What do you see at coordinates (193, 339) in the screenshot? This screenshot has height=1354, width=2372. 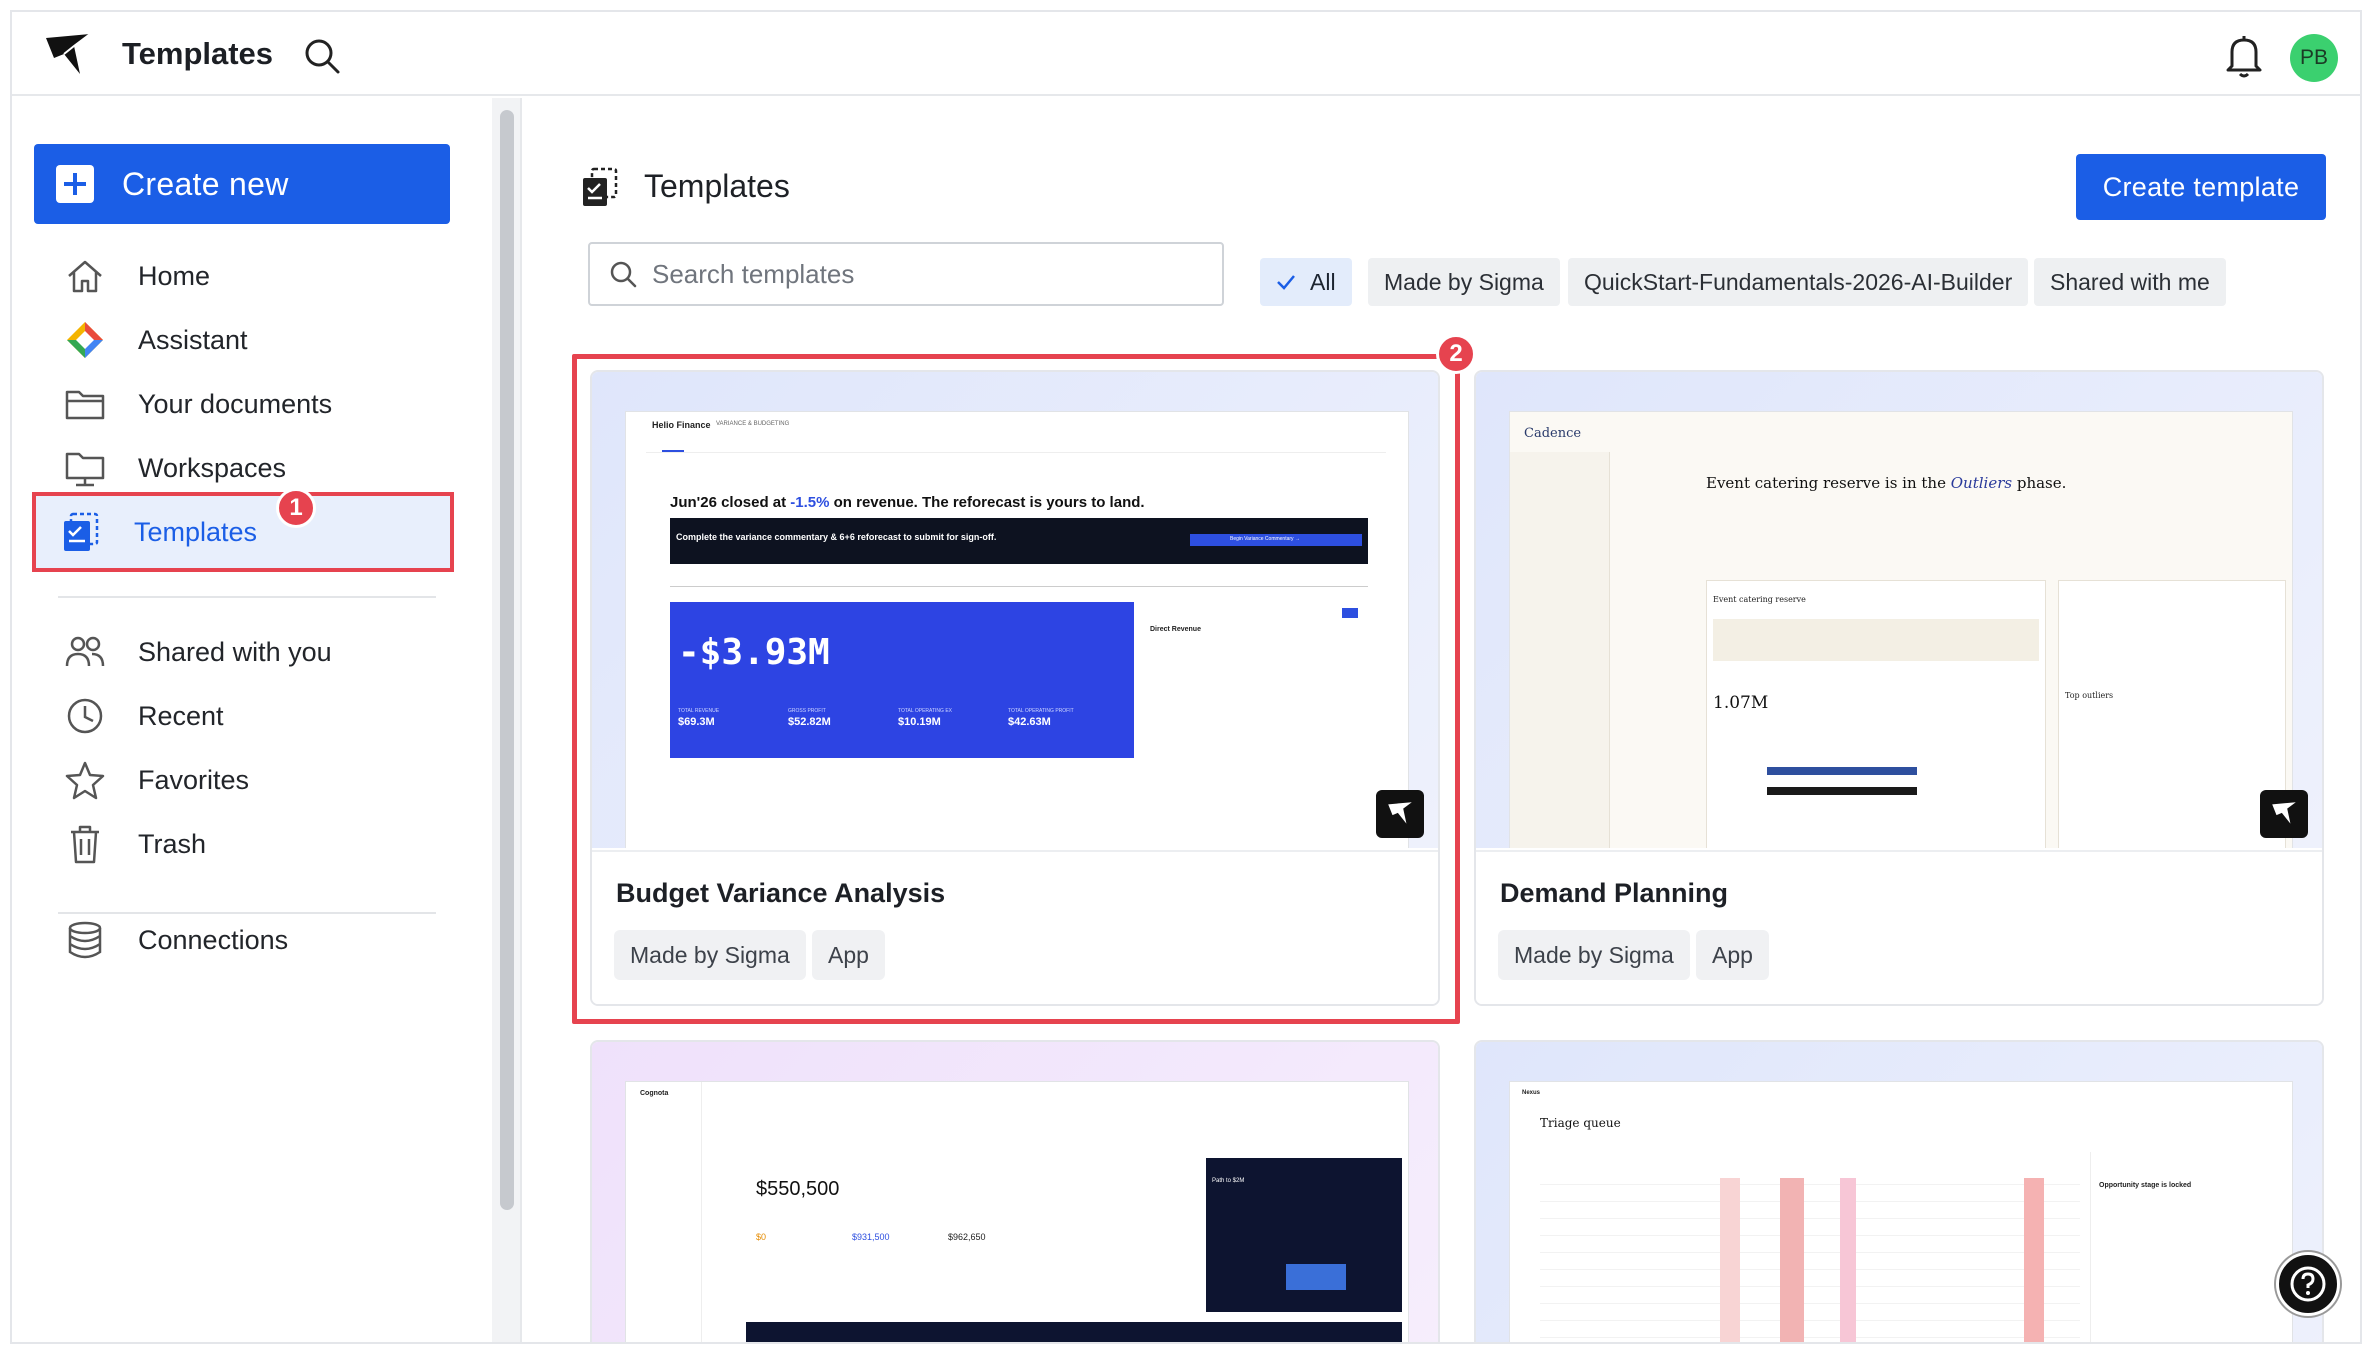 I see `sidebar-item-label: Assistant` at bounding box center [193, 339].